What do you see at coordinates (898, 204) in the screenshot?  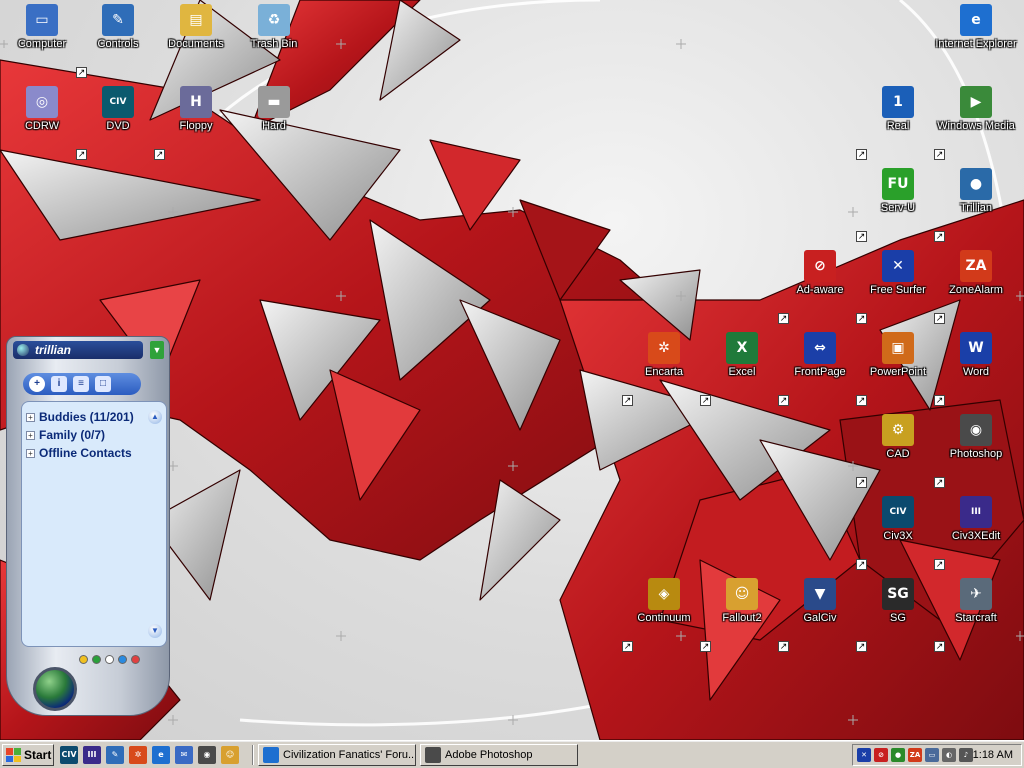 I see `desktop-icon-servu: FU ↗ Serv-U` at bounding box center [898, 204].